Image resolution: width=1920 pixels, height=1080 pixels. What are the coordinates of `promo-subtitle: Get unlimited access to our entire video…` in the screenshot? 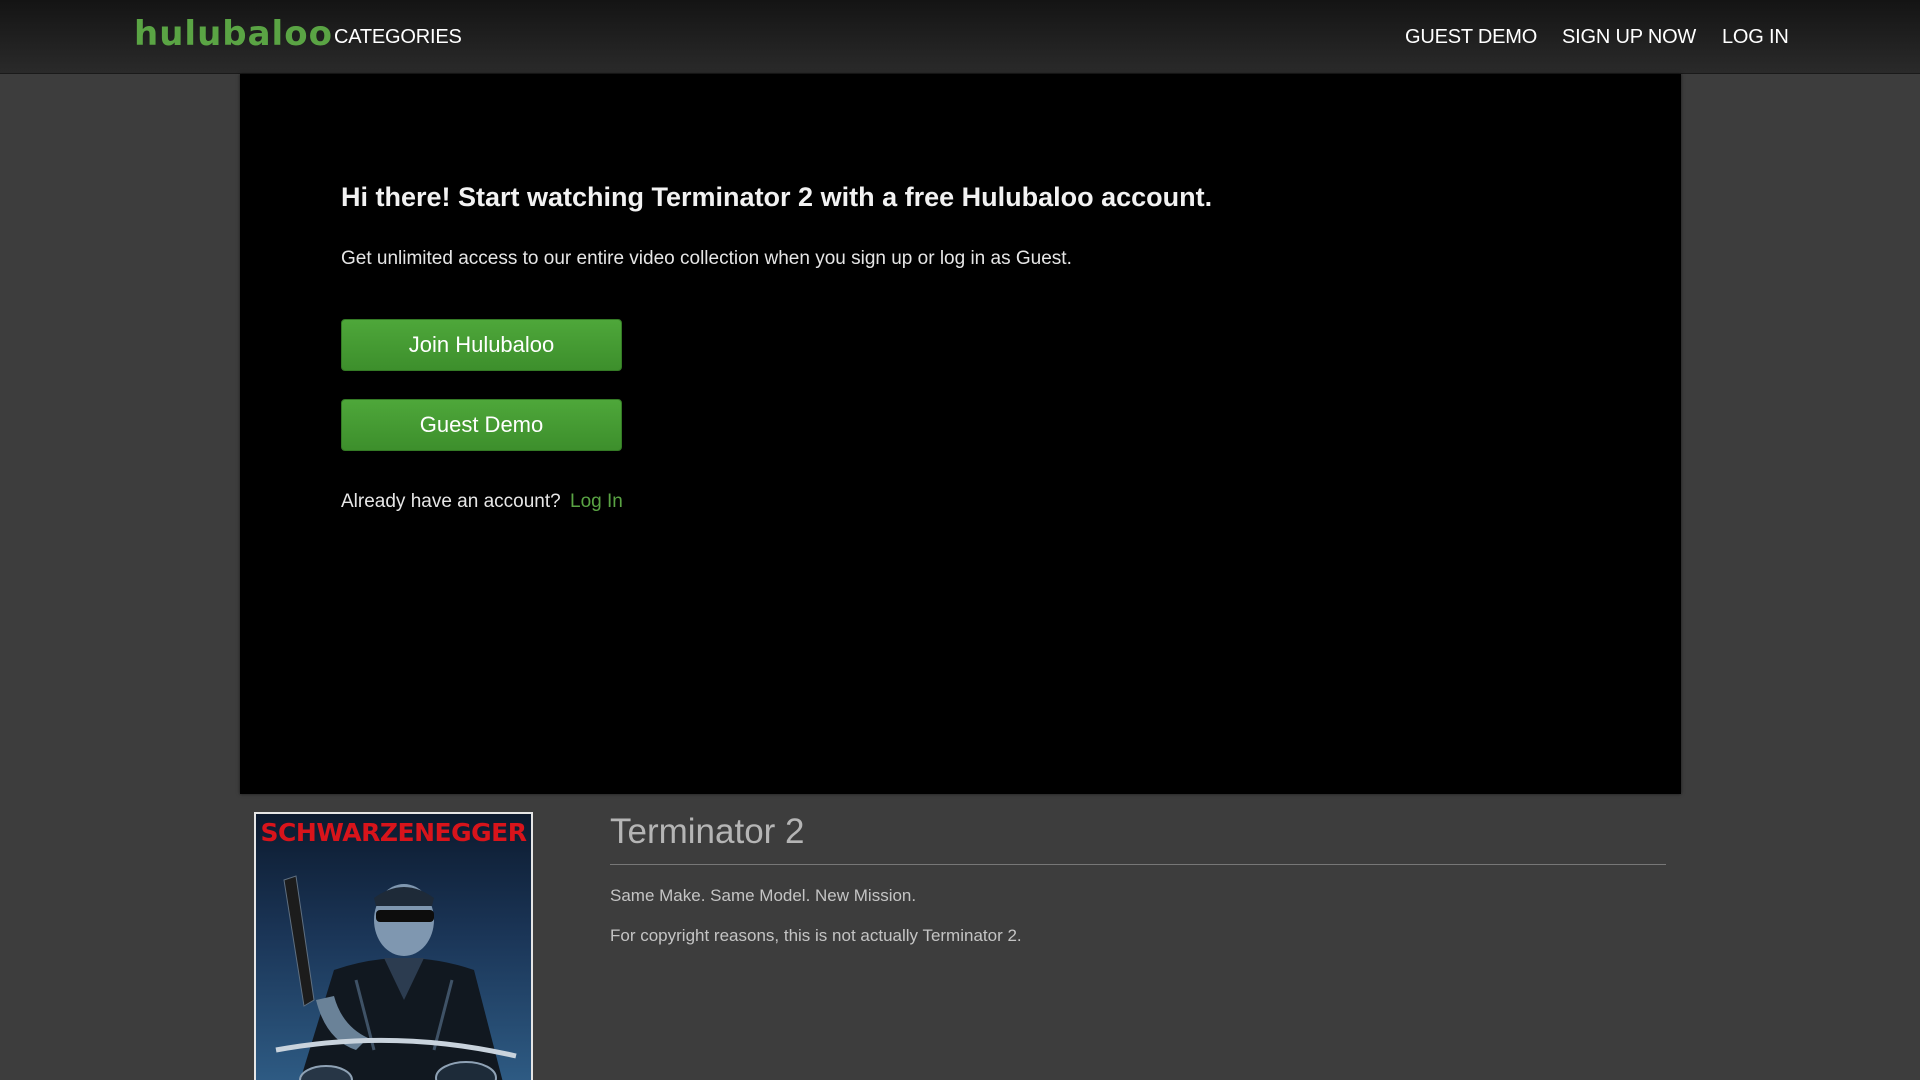 It's located at (706, 258).